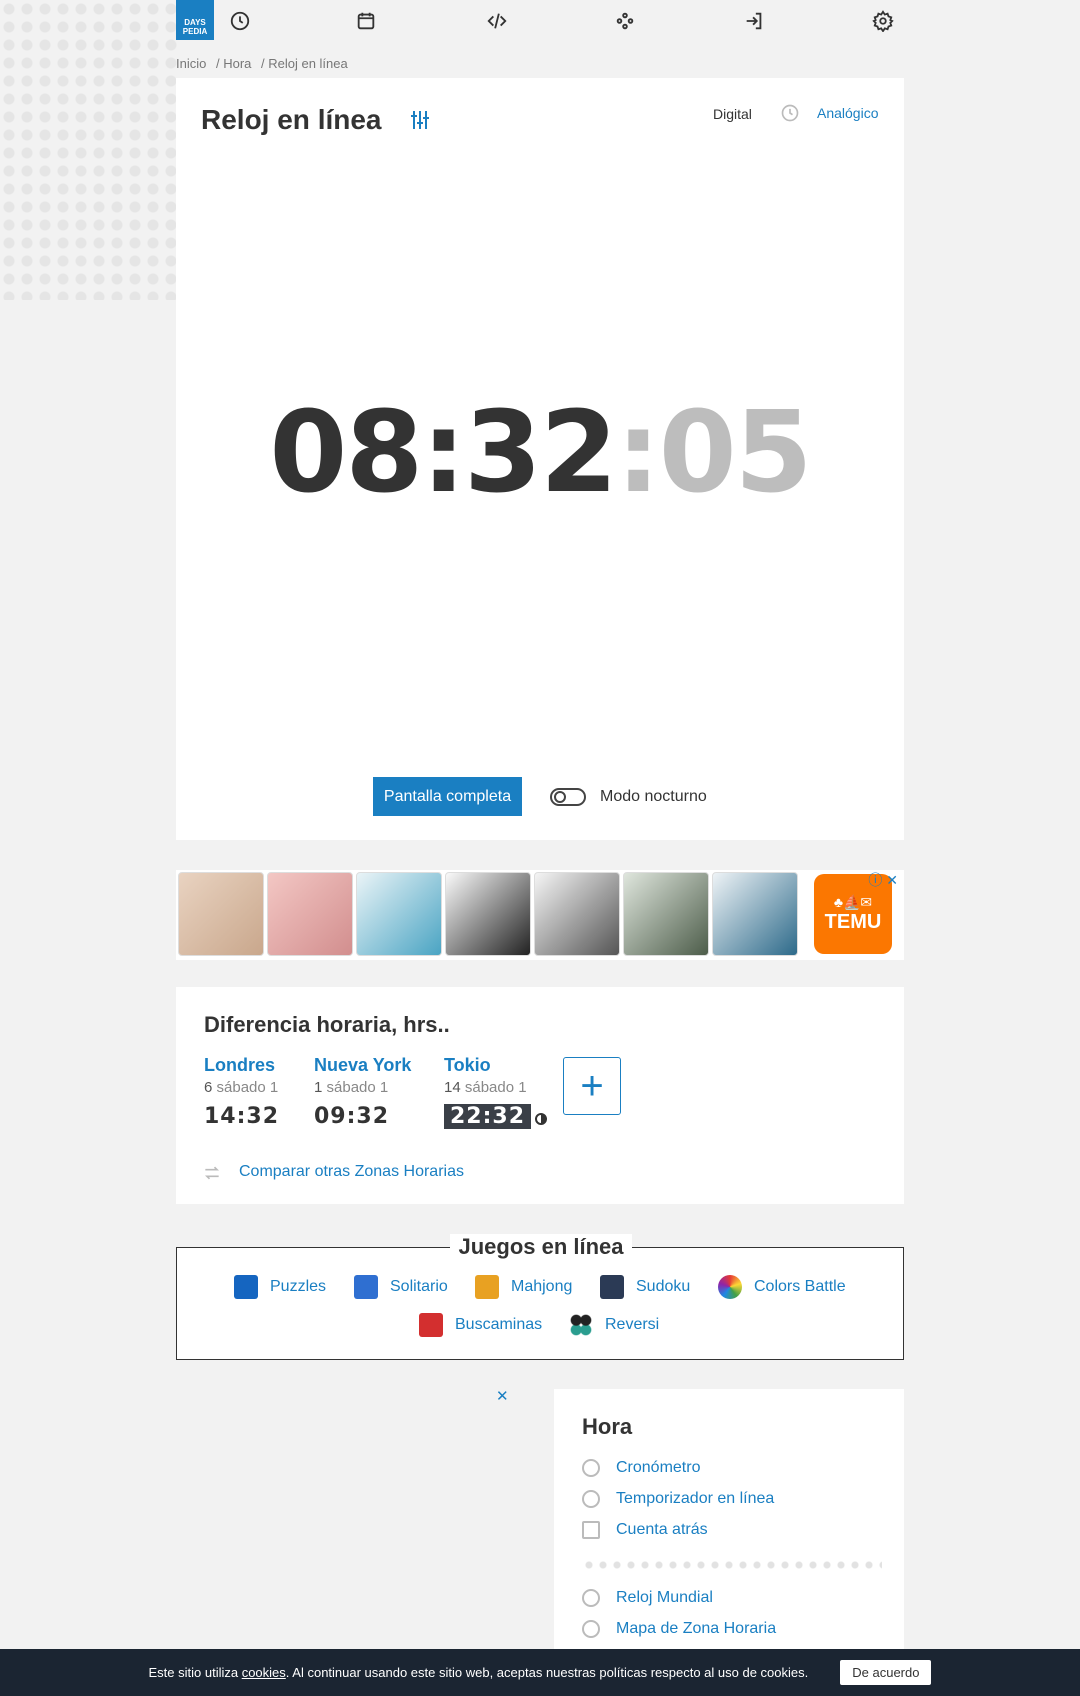 The image size is (1080, 1696). Describe the element at coordinates (732, 114) in the screenshot. I see `view-digital-tab: Digital` at that location.